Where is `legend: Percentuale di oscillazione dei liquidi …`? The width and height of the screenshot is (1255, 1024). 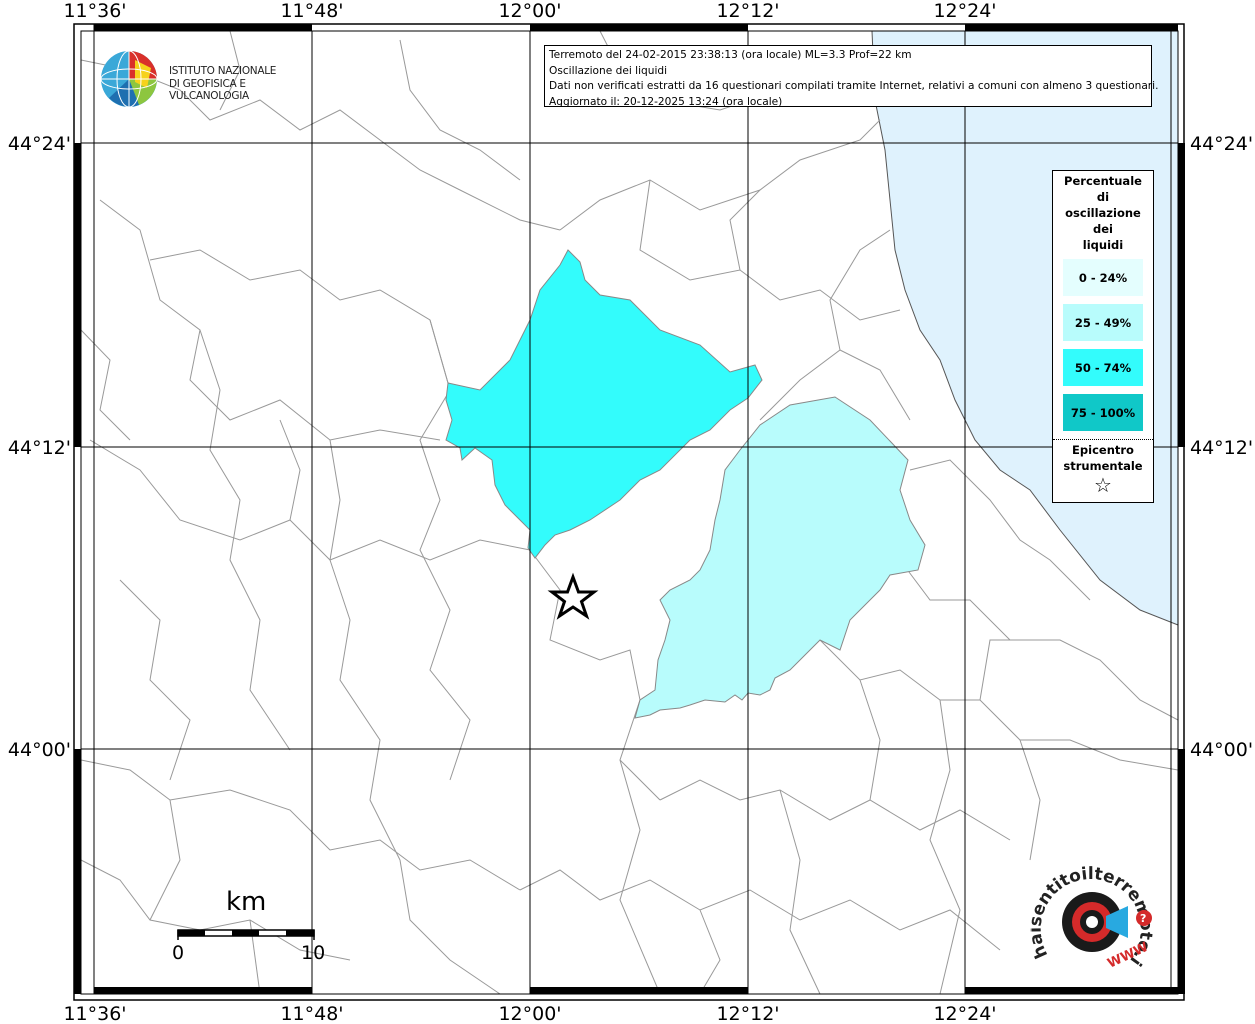
legend: Percentuale di oscillazione dei liquidi … is located at coordinates (1103, 336).